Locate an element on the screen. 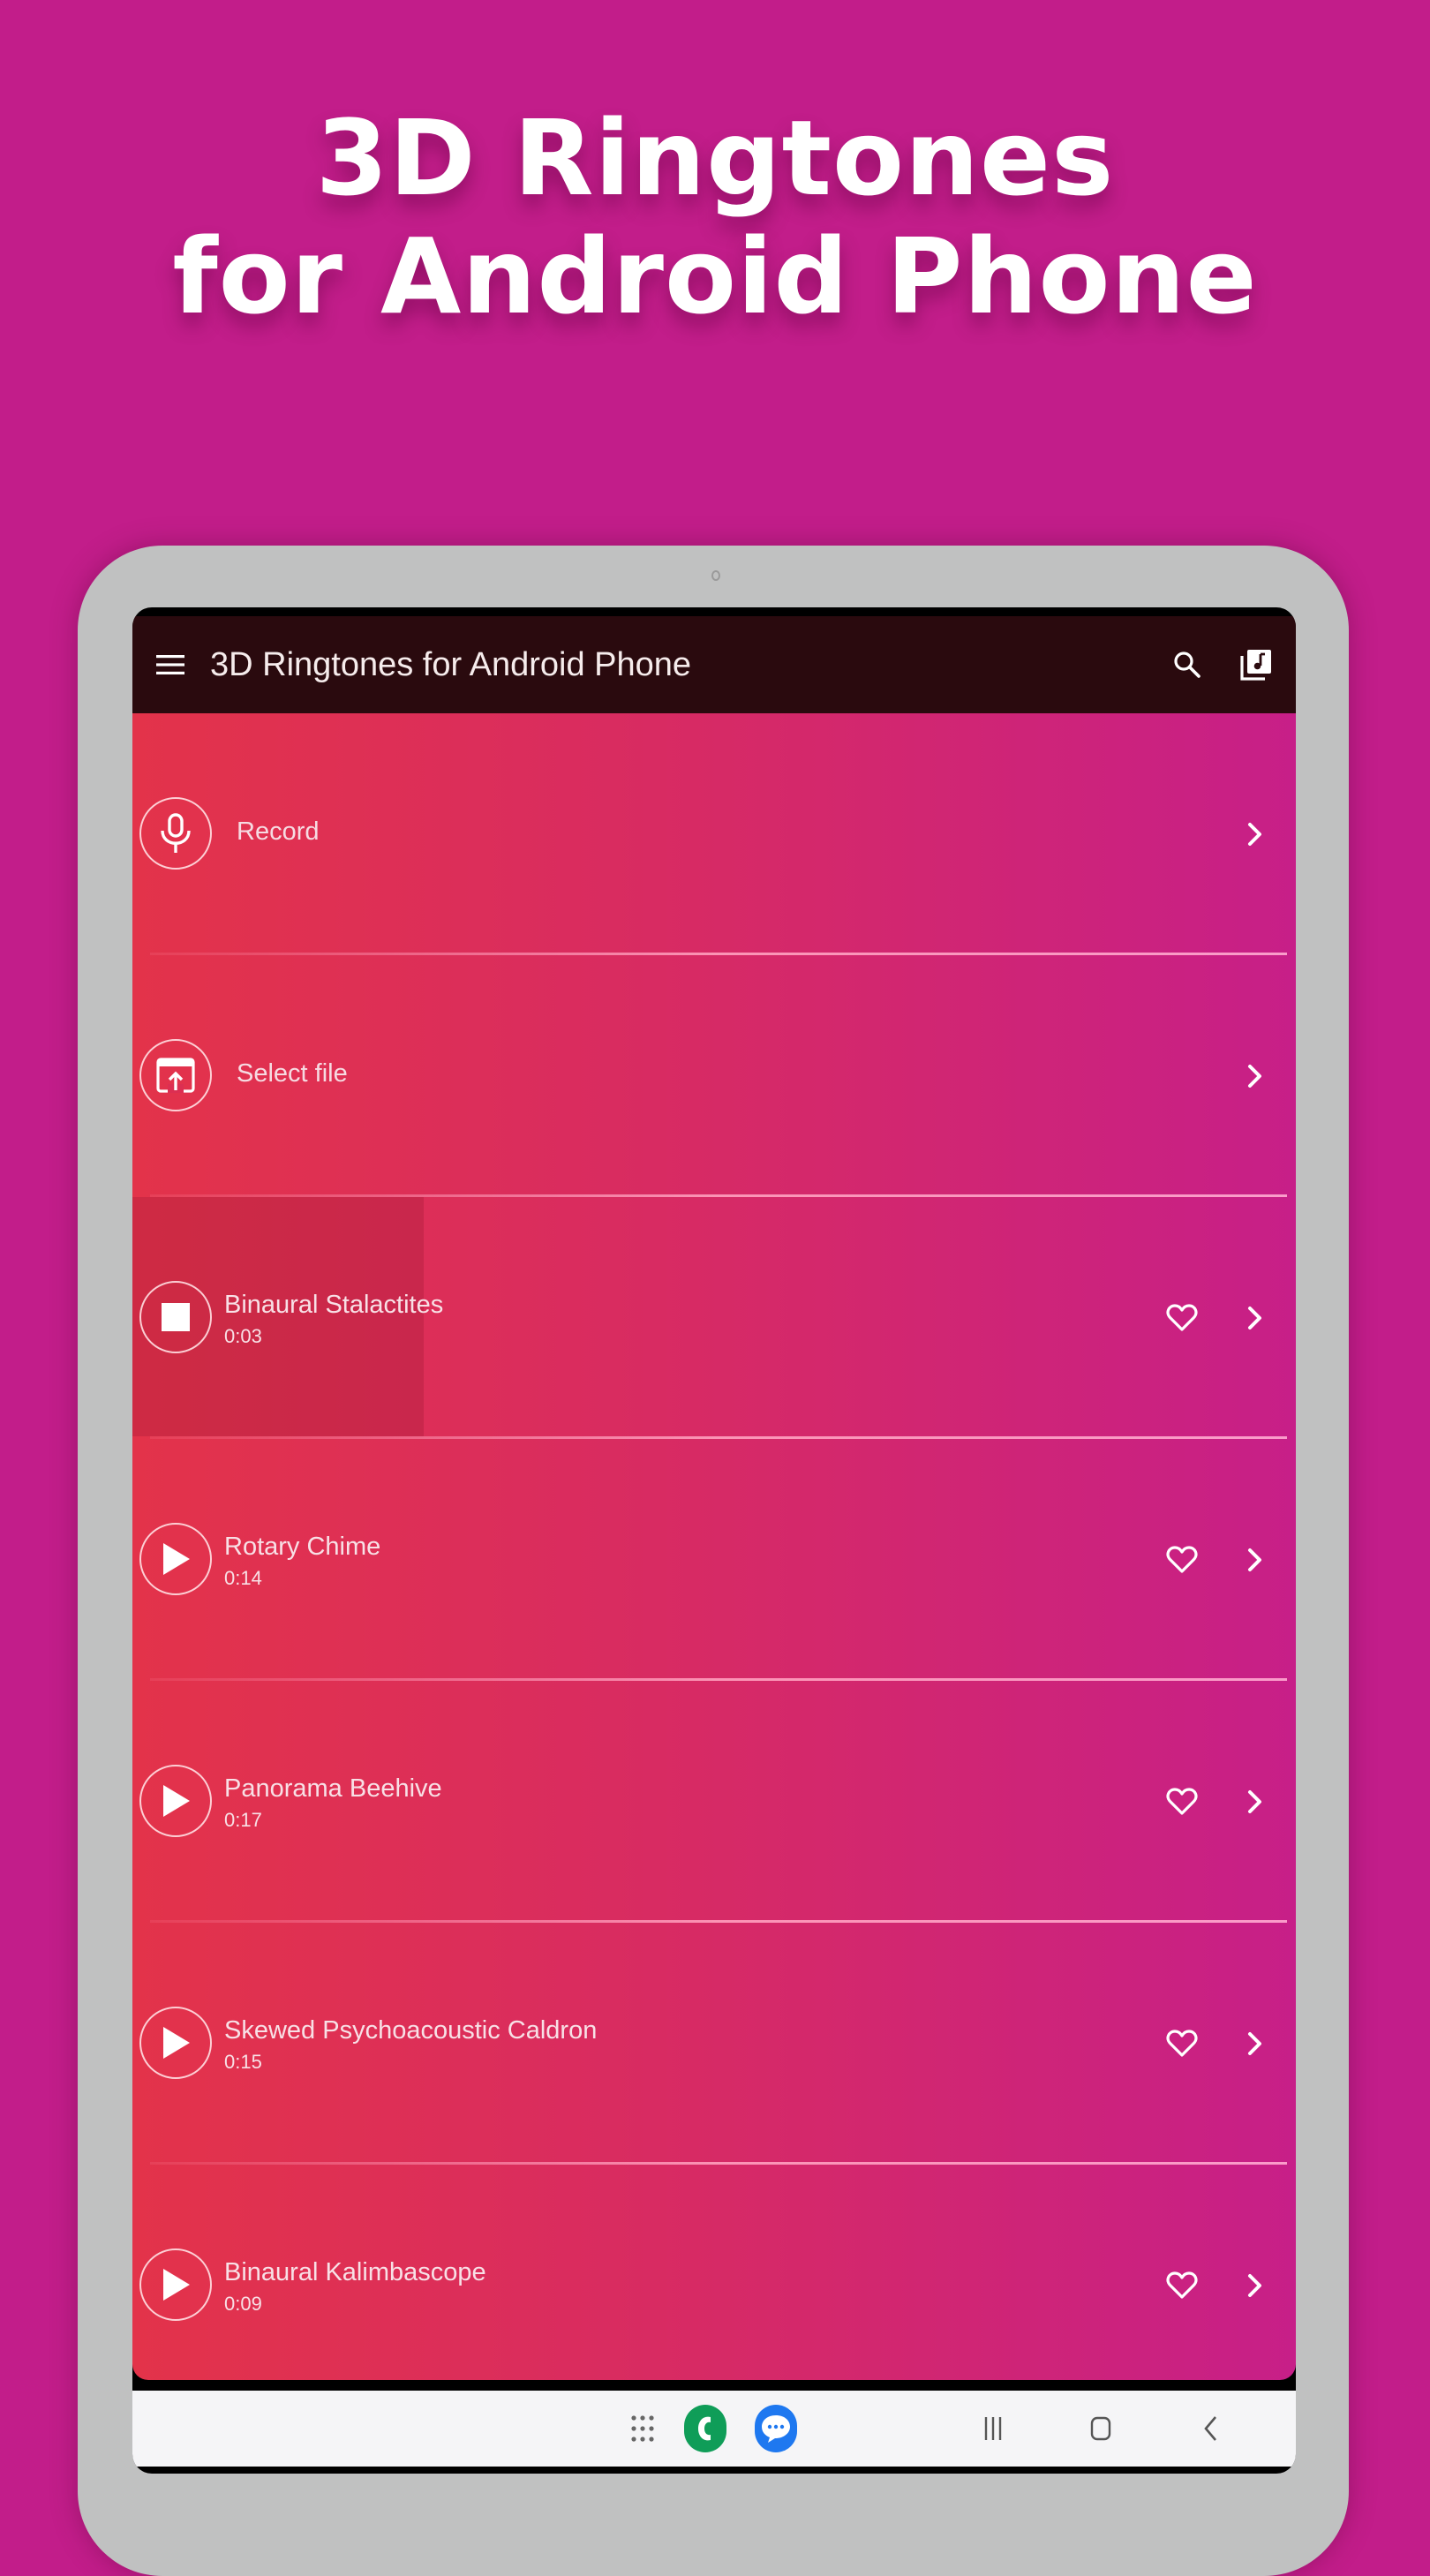  song-row: Binaural Kalimbascope 0:09 is located at coordinates (714, 2273).